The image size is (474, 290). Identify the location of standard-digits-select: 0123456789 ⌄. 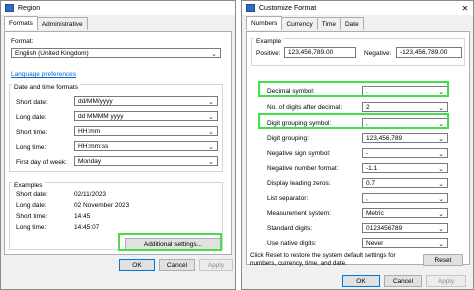
(405, 228).